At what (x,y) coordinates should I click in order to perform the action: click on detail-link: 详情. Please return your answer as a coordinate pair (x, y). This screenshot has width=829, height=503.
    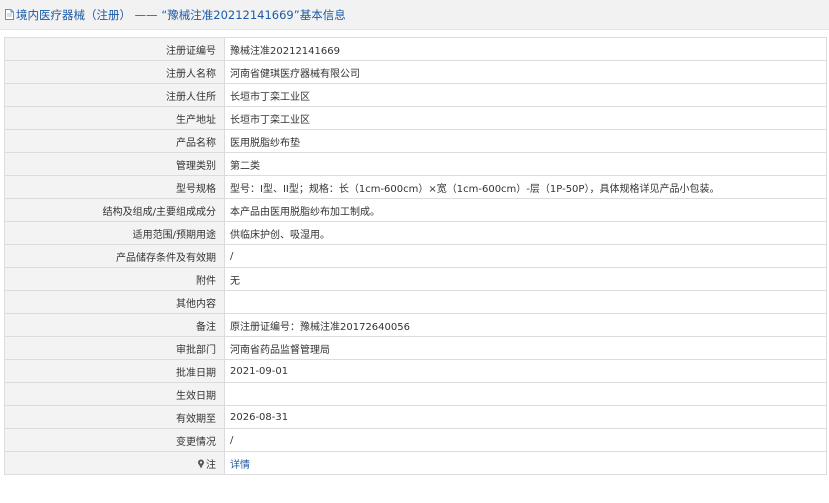
    Looking at the image, I should click on (240, 465).